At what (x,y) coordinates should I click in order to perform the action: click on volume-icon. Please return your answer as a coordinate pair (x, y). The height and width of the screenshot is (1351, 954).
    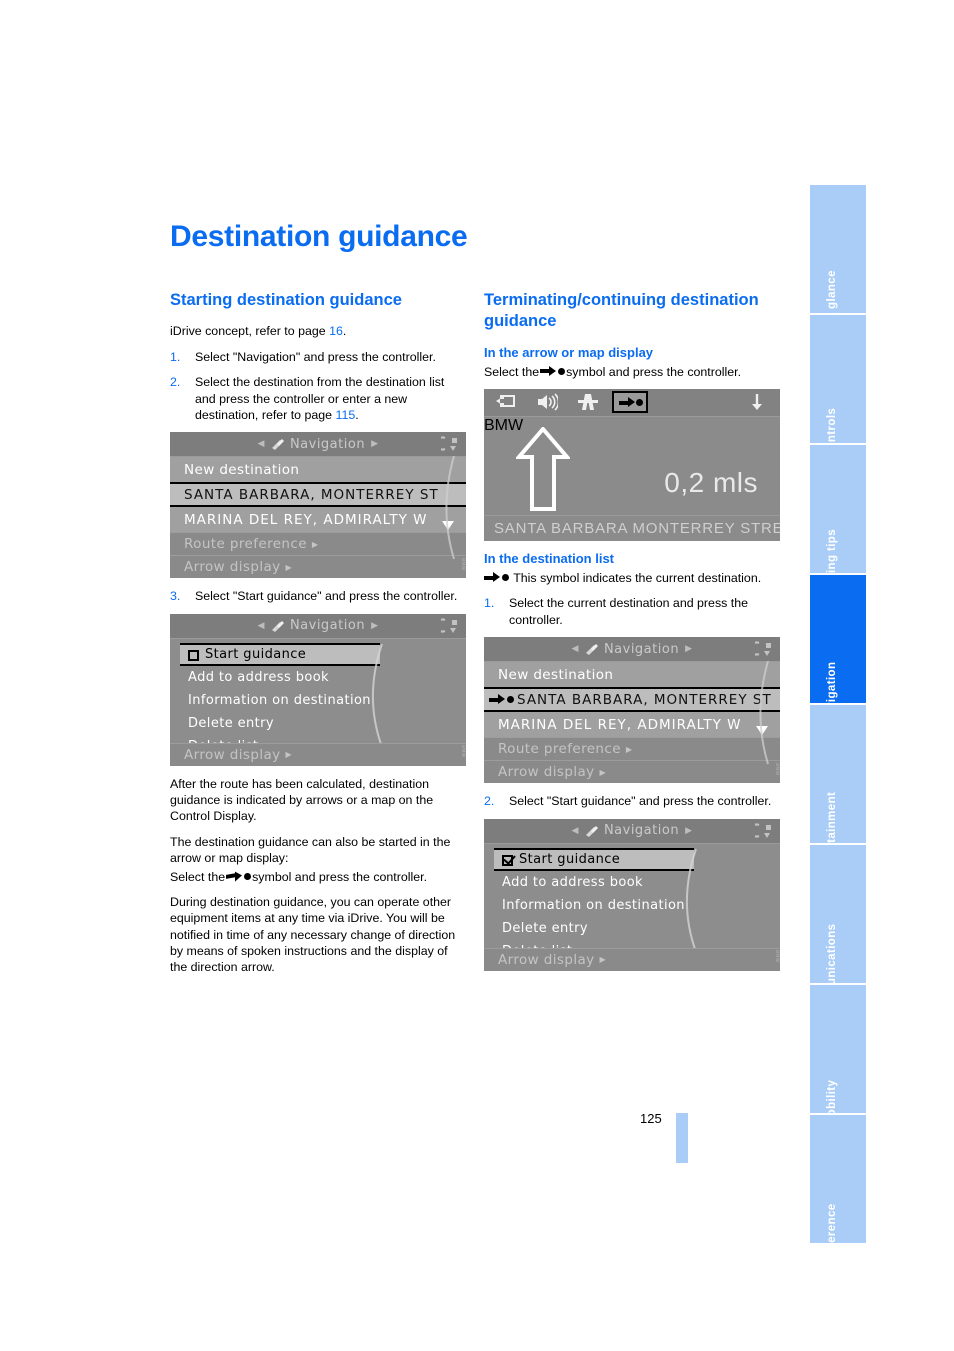
    Looking at the image, I should click on (548, 402).